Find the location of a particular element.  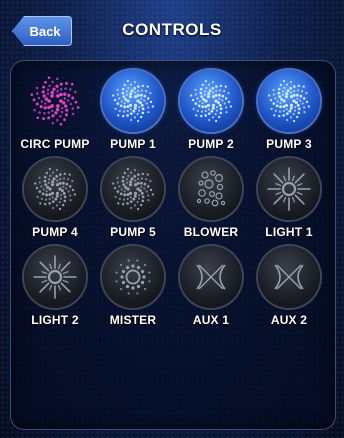

control-pump-3: PUMP 3 is located at coordinates (289, 110).